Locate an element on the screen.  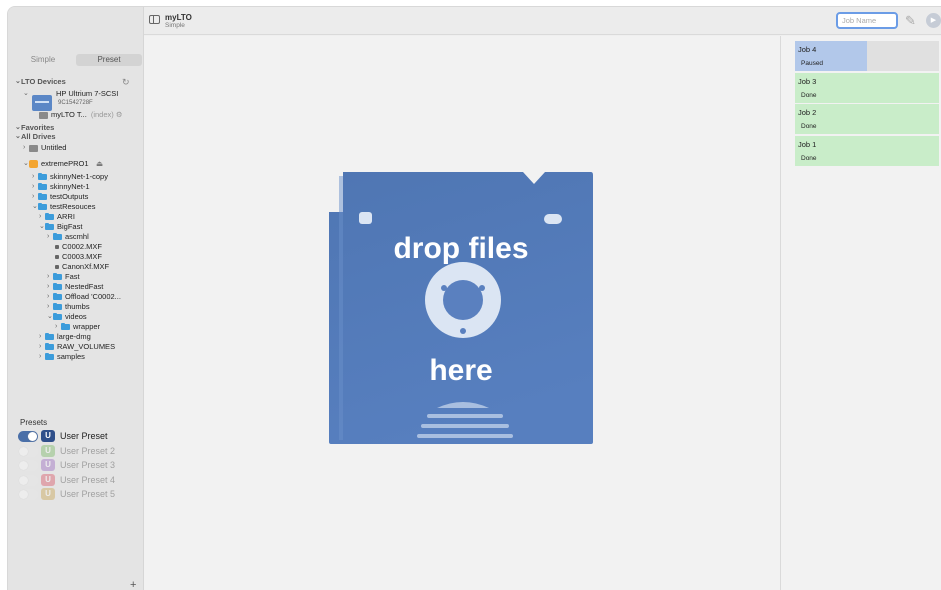
preset-label: User Preset is located at coordinates (84, 436).